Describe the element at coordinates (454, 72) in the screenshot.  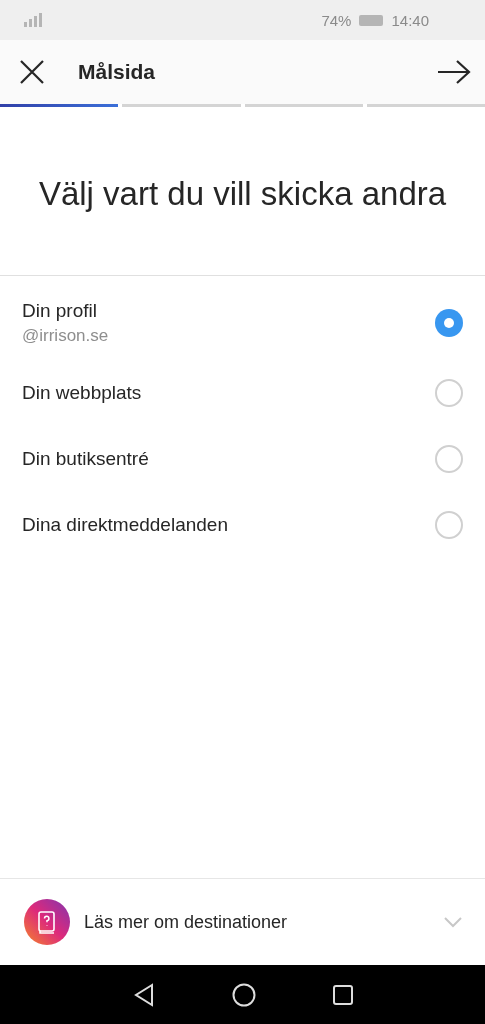
I see `next-arrow-icon` at that location.